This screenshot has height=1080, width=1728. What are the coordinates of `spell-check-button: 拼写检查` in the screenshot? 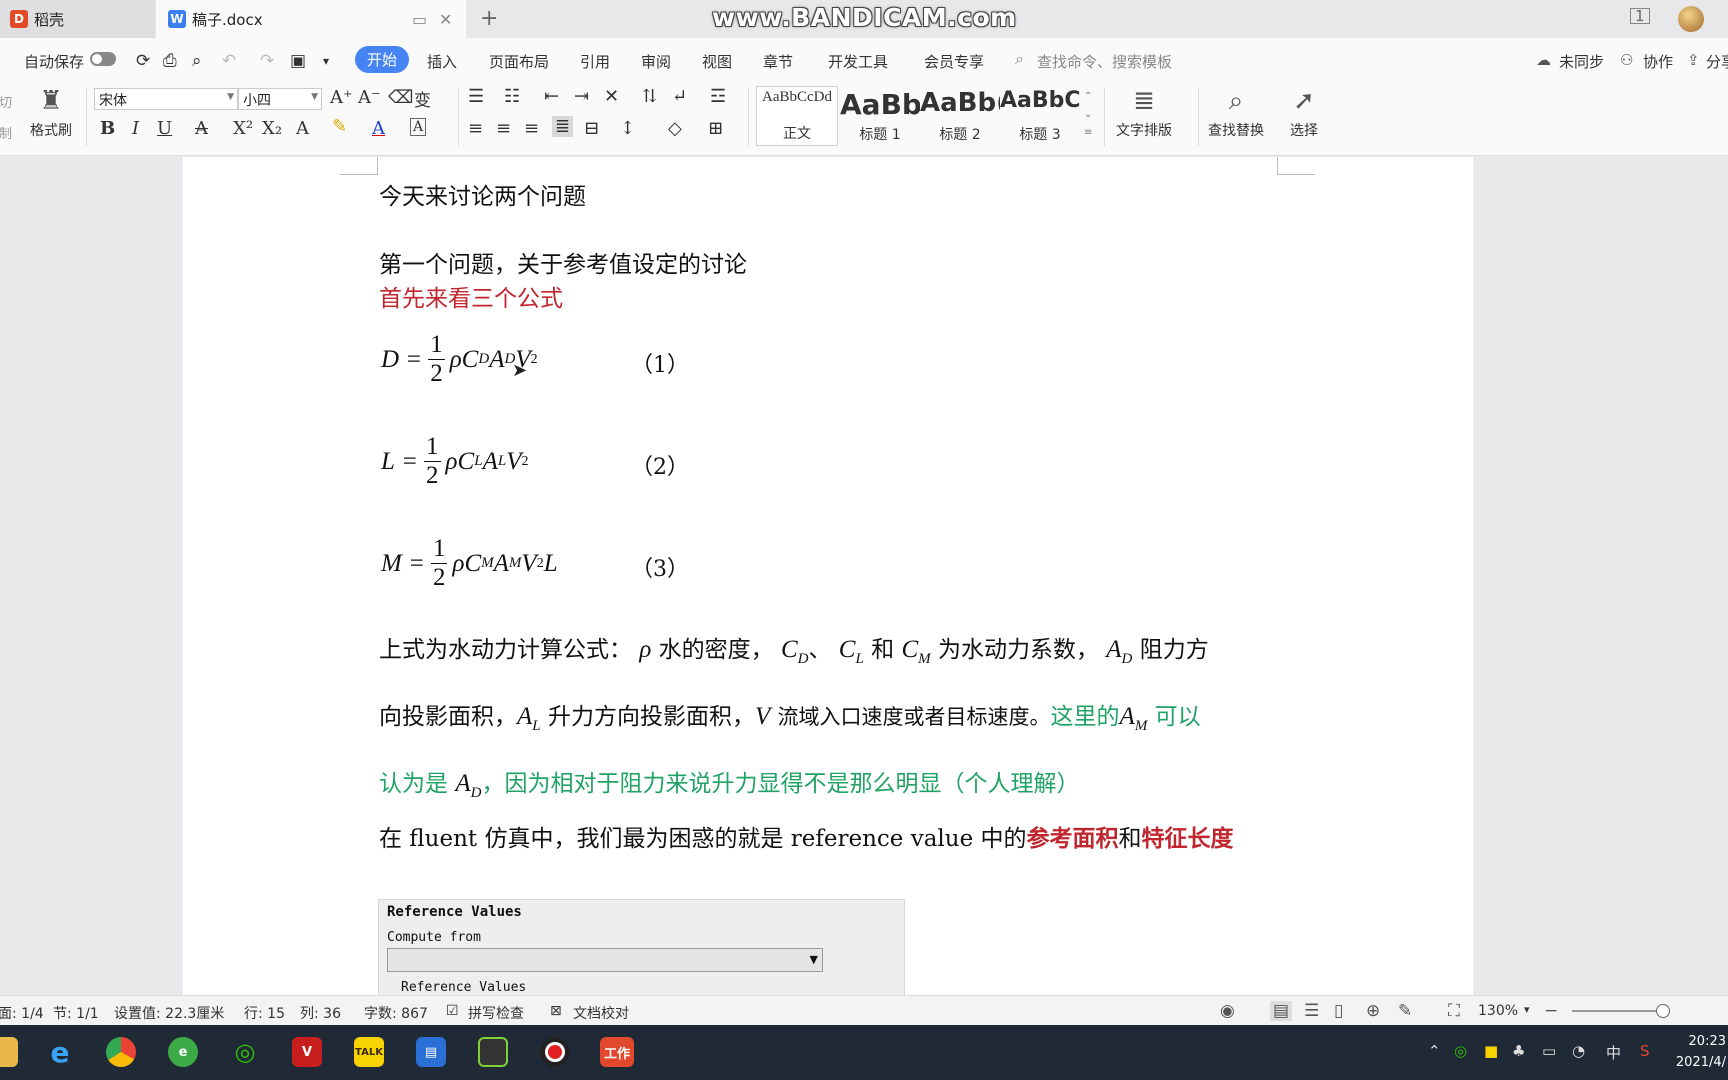 It's located at (496, 1013).